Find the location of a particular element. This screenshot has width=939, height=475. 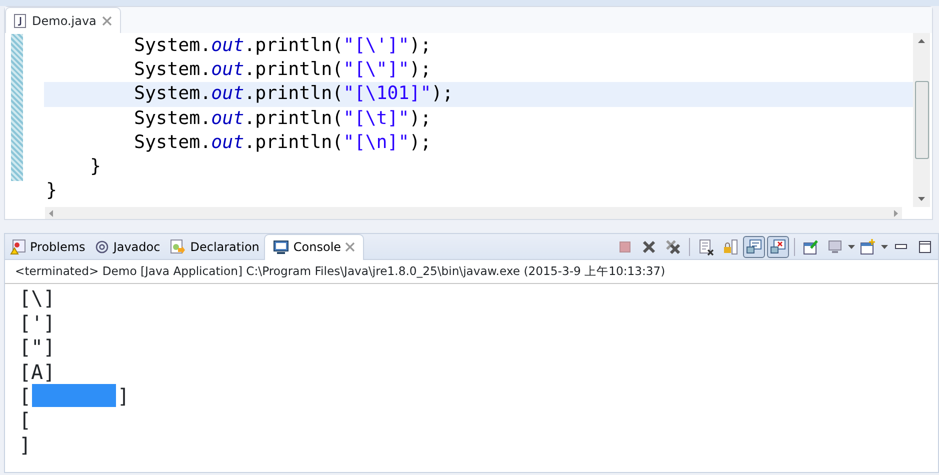

clear-console-icon is located at coordinates (706, 247).